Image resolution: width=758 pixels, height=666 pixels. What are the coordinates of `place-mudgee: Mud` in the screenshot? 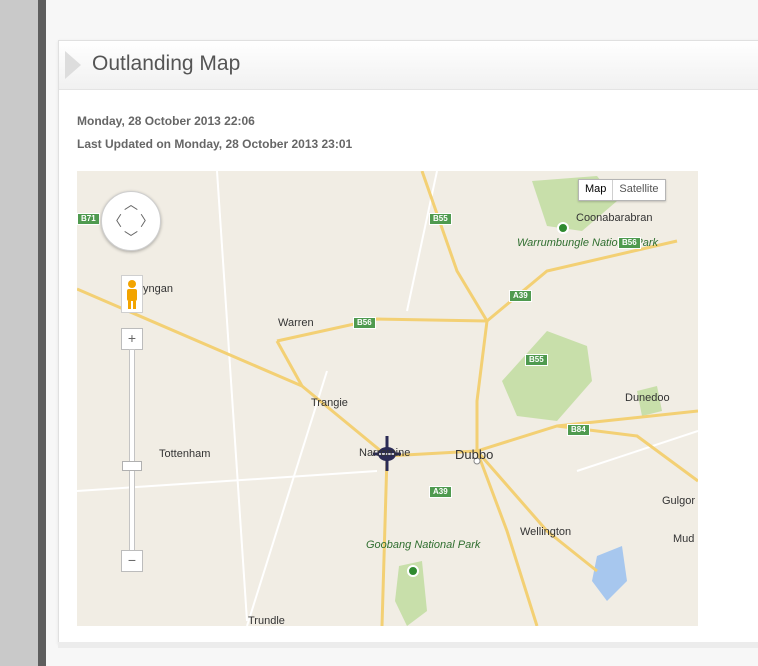 It's located at (684, 539).